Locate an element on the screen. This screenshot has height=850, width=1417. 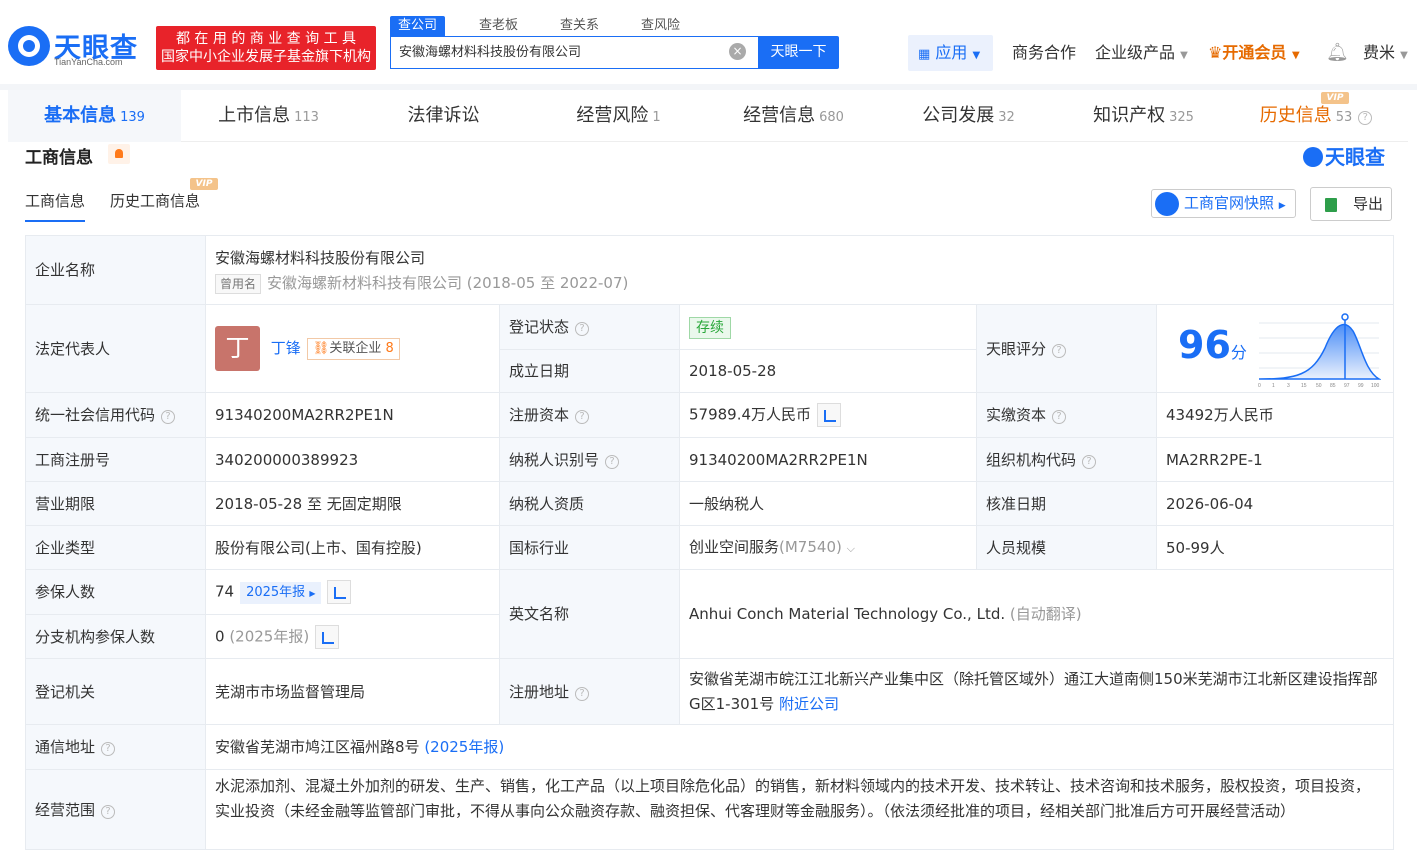
status-label: 登记状态 is located at coordinates (539, 327).